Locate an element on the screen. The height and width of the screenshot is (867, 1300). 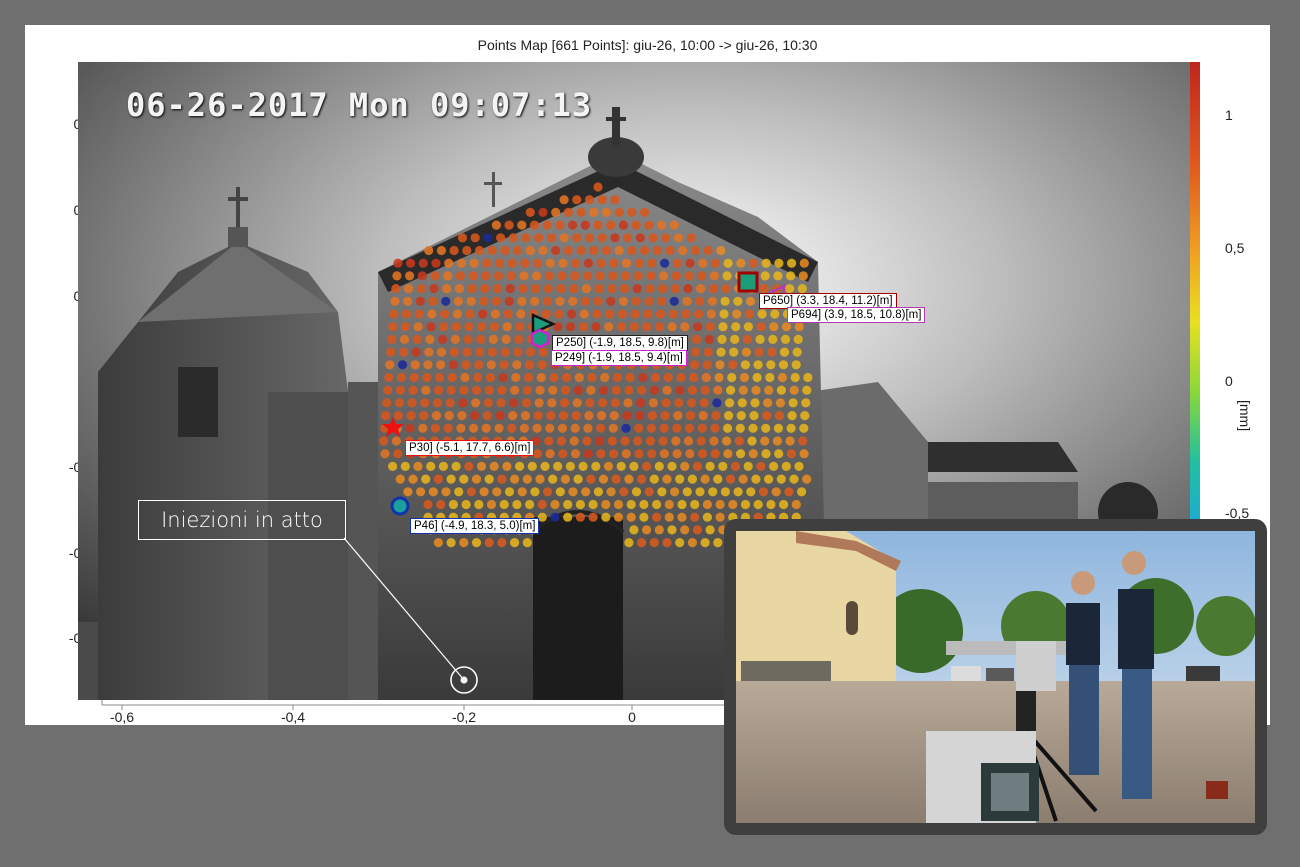
site-photo is located at coordinates (995, 677).